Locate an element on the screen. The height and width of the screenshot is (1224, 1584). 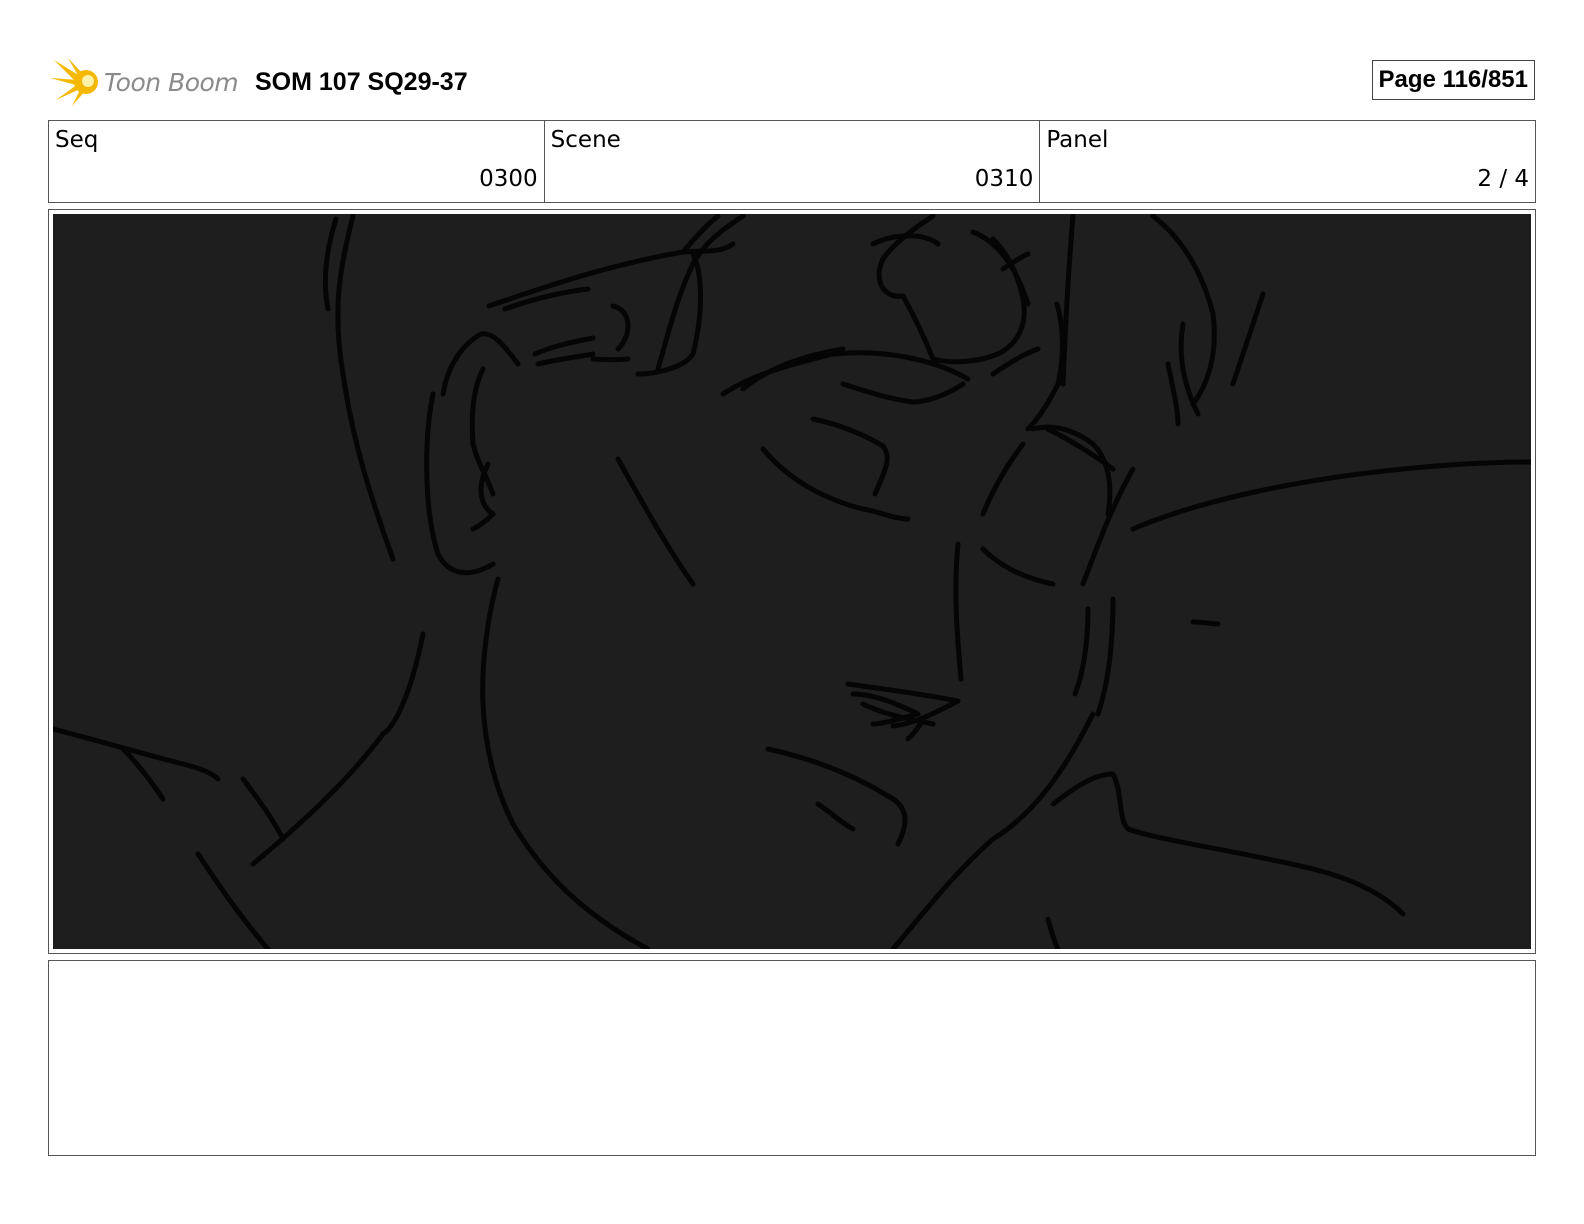
document-title: SOM 107 SQ29-37 is located at coordinates (361, 82).